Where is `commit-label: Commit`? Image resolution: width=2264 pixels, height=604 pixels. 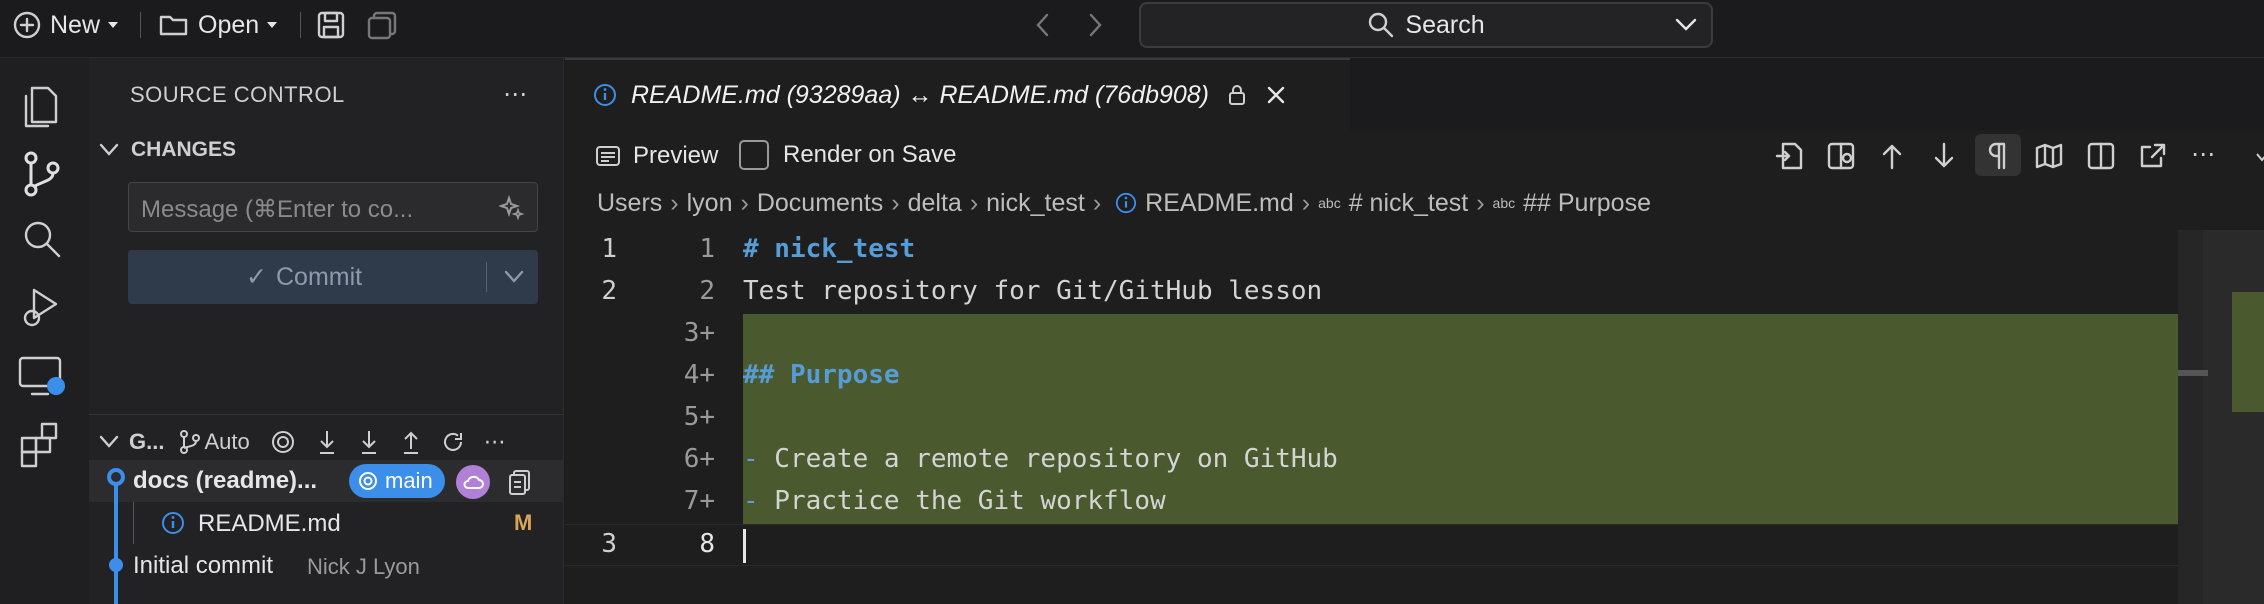 commit-label: Commit is located at coordinates (319, 277).